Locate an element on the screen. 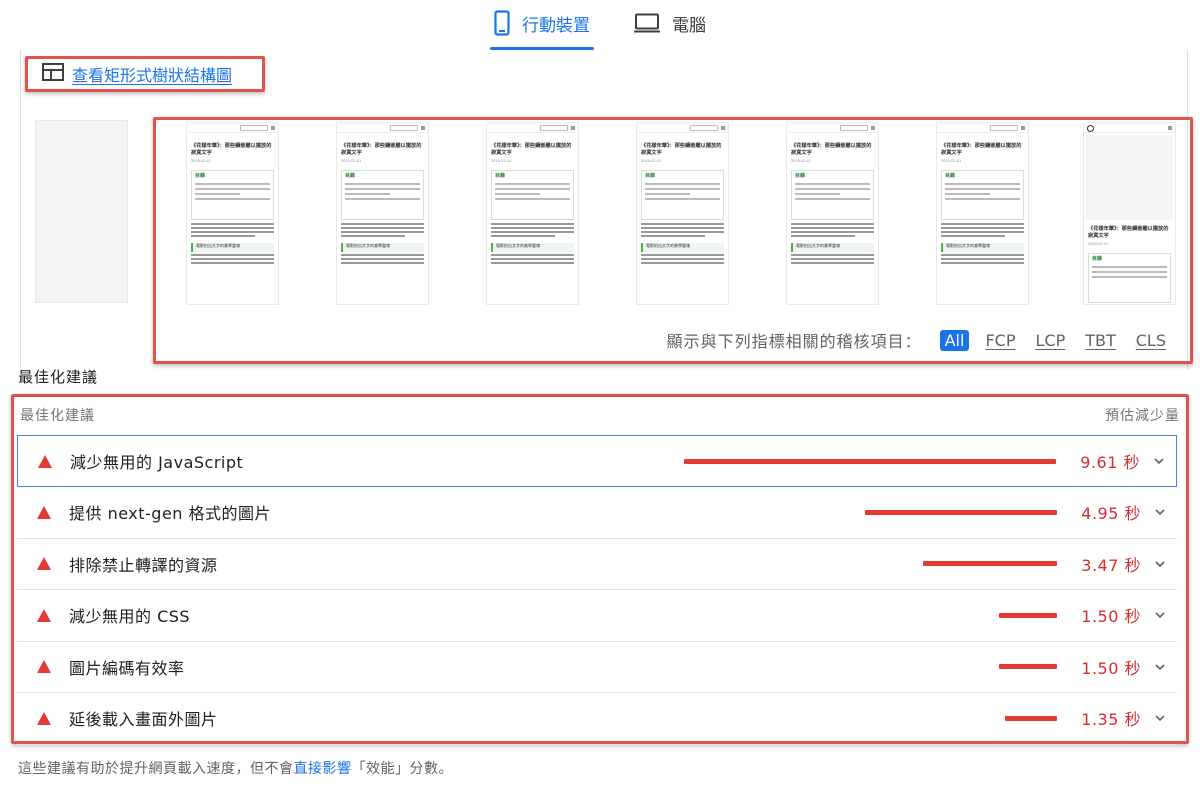  footnote: 這些建議有助於提升網頁載入速度，但不會直接影響「效能」分數。 is located at coordinates (235, 768).